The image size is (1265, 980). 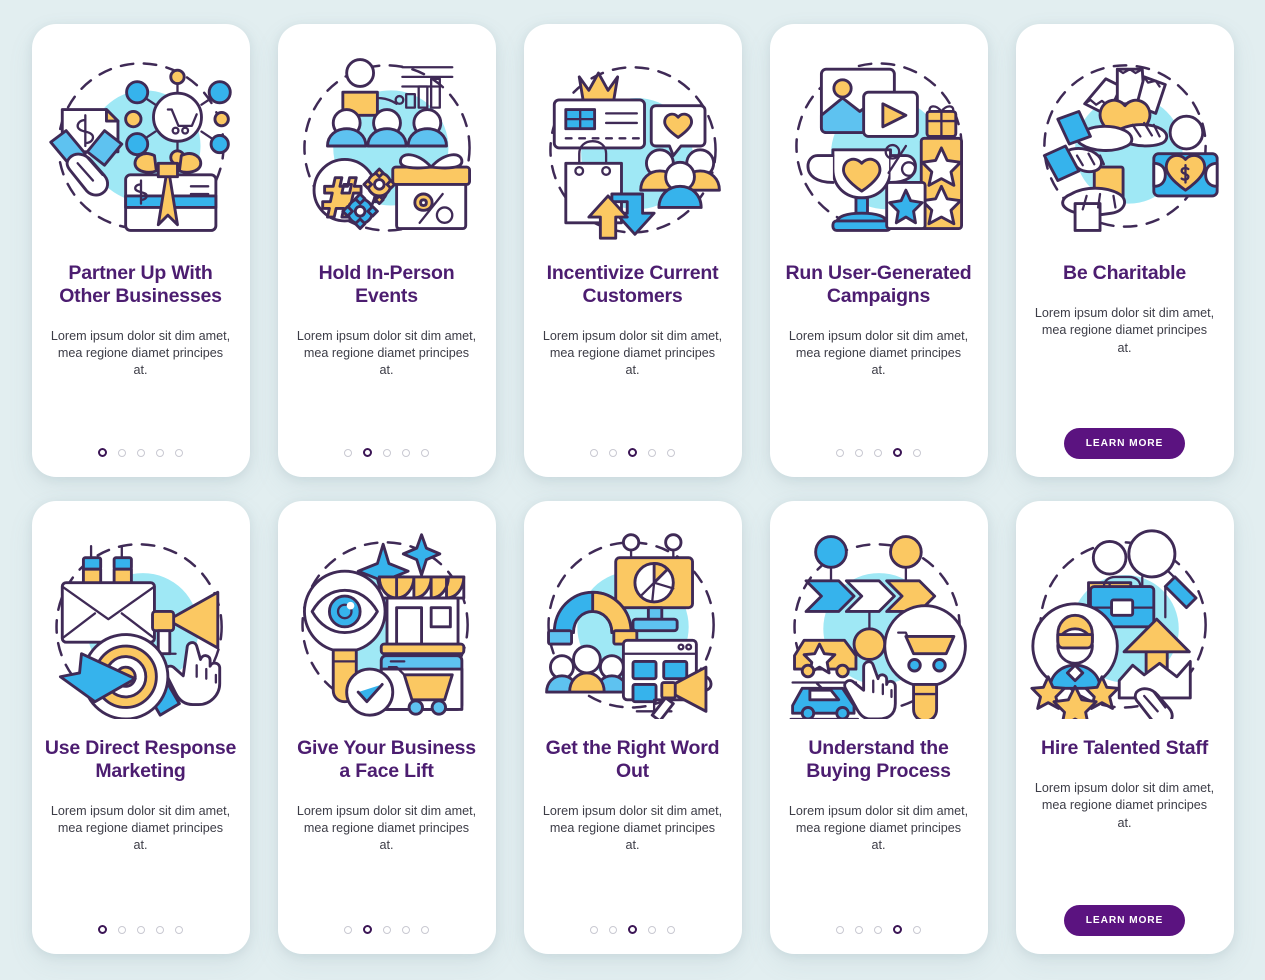 I want to click on presentation-audience-hashtag-gift-icon, so click(x=387, y=146).